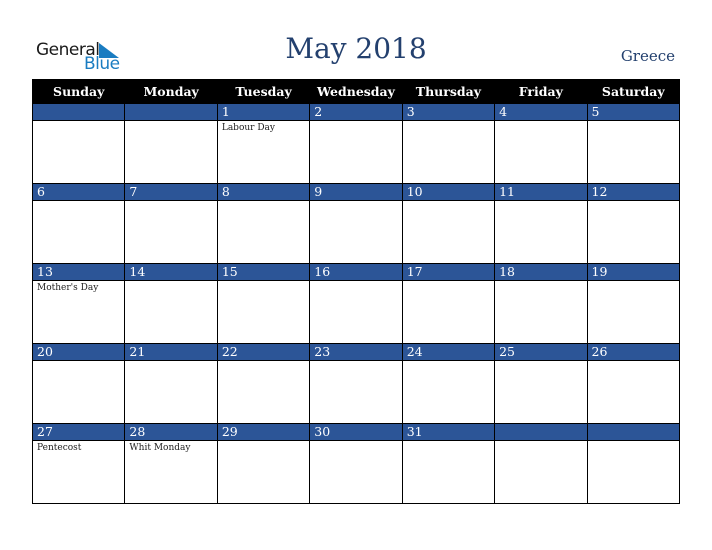  I want to click on day-number: 15, so click(263, 272).